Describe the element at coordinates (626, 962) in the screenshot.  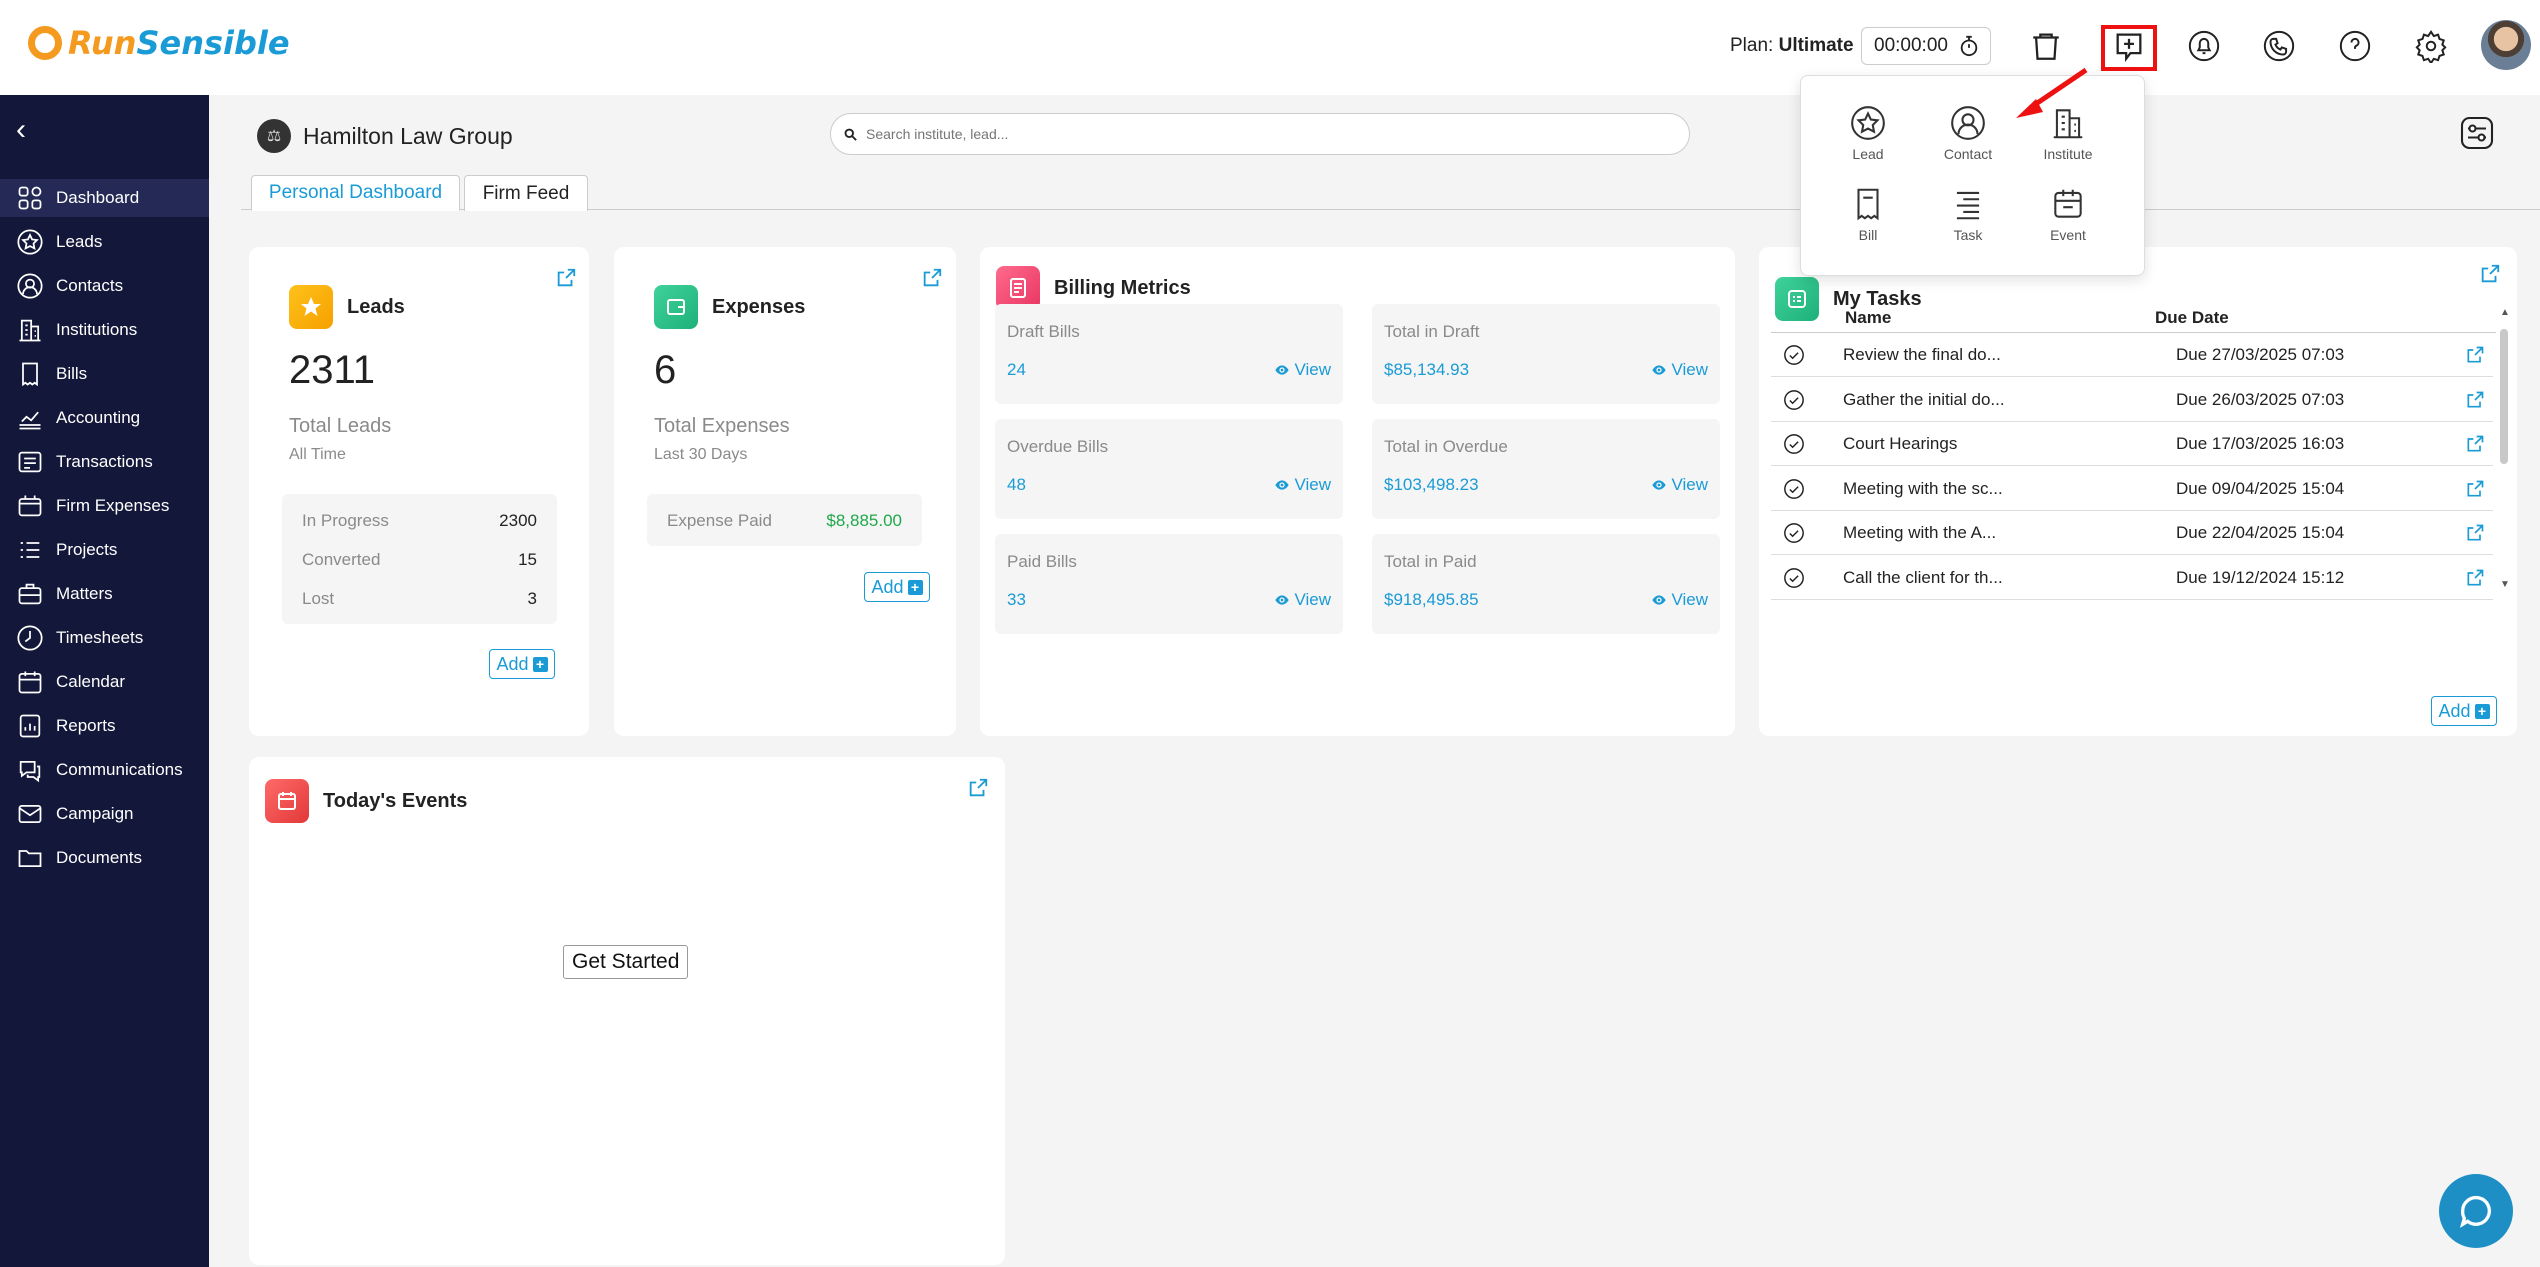
I see `get-started-button: Get Started` at that location.